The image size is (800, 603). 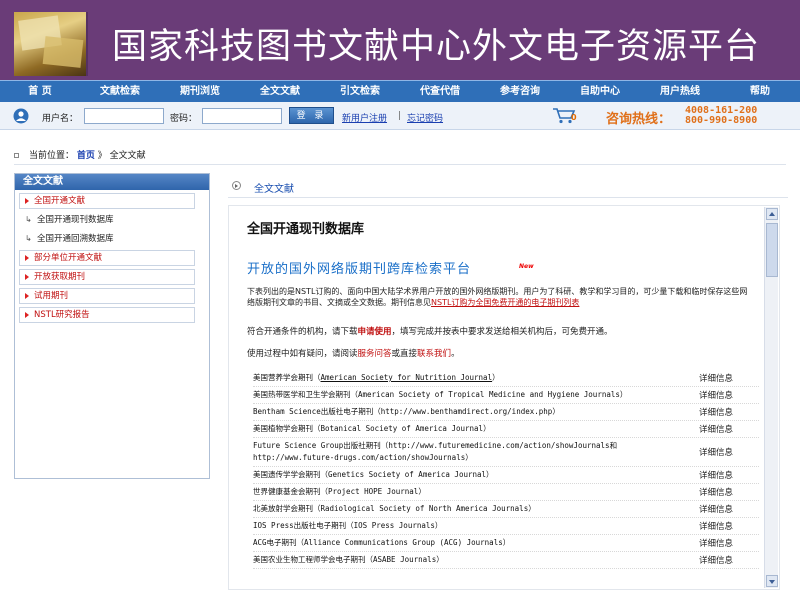 I want to click on journal-name-cn: 北美放射学会期刊（, so click(x=287, y=508).